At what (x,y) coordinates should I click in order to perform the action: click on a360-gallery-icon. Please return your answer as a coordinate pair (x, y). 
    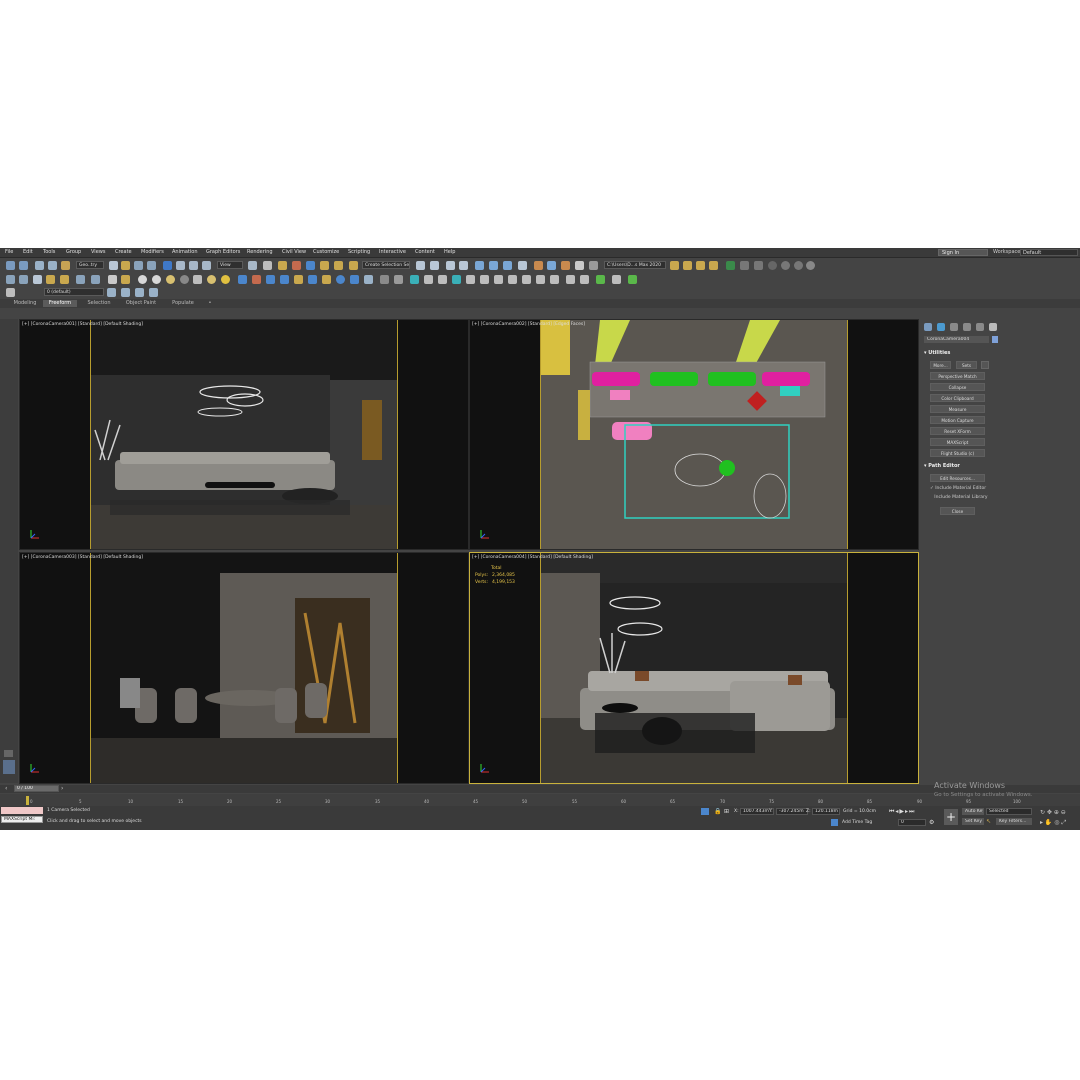
    Looking at the image, I should click on (593, 265).